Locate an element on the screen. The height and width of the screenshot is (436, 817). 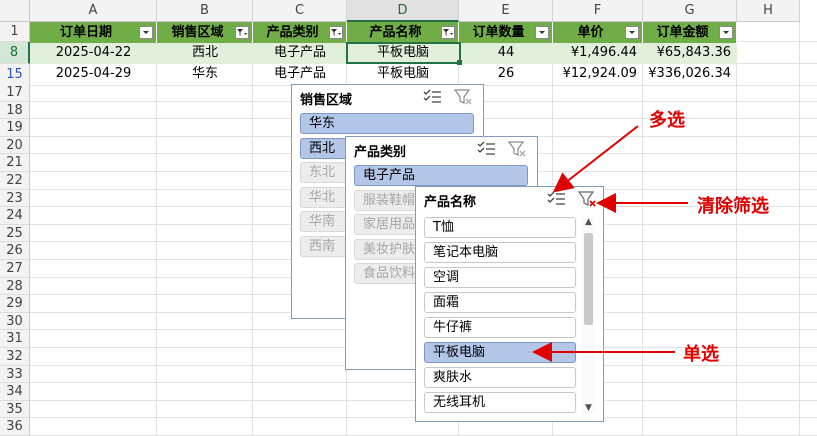
annotation-multi-select: 多选 is located at coordinates (667, 120).